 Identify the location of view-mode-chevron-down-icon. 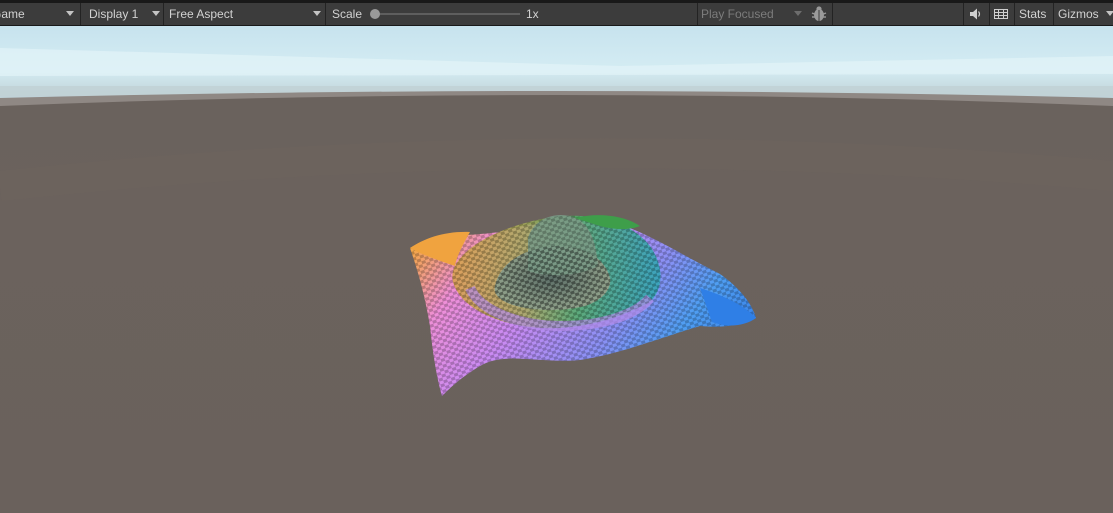
(70, 13).